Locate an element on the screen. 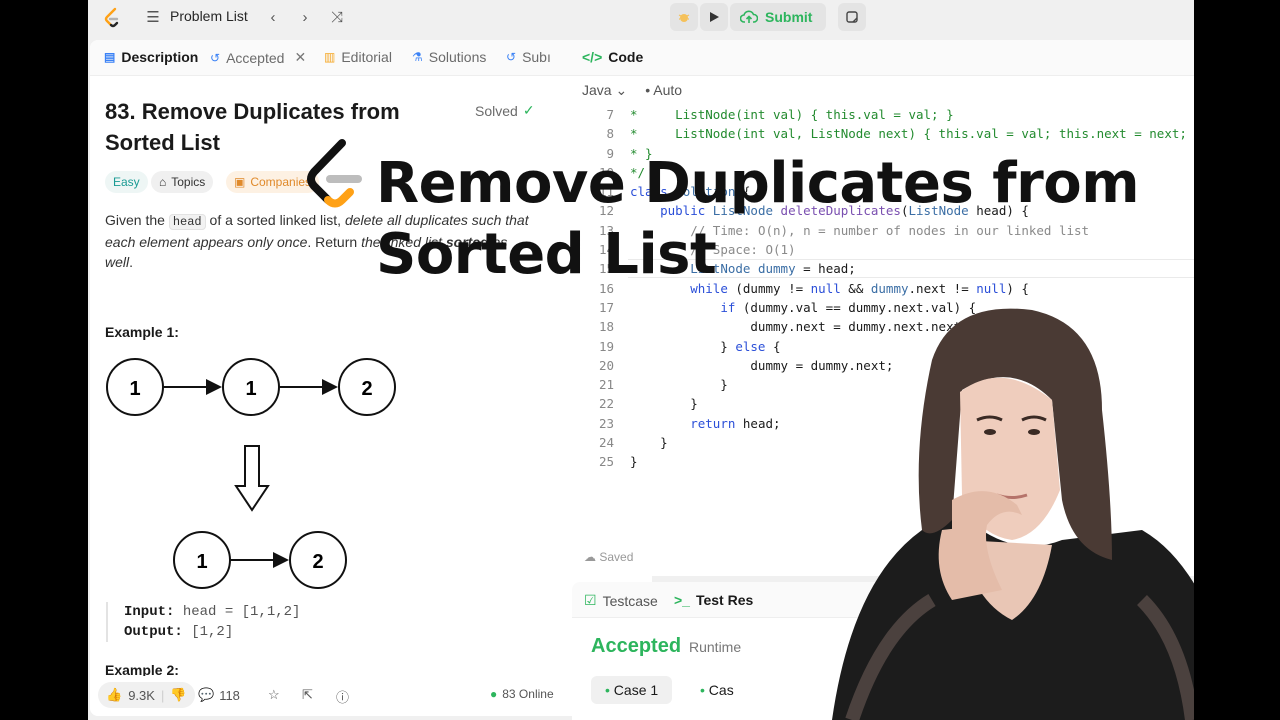 This screenshot has height=720, width=1280. thumbs-down-icon: 👎 is located at coordinates (178, 695).